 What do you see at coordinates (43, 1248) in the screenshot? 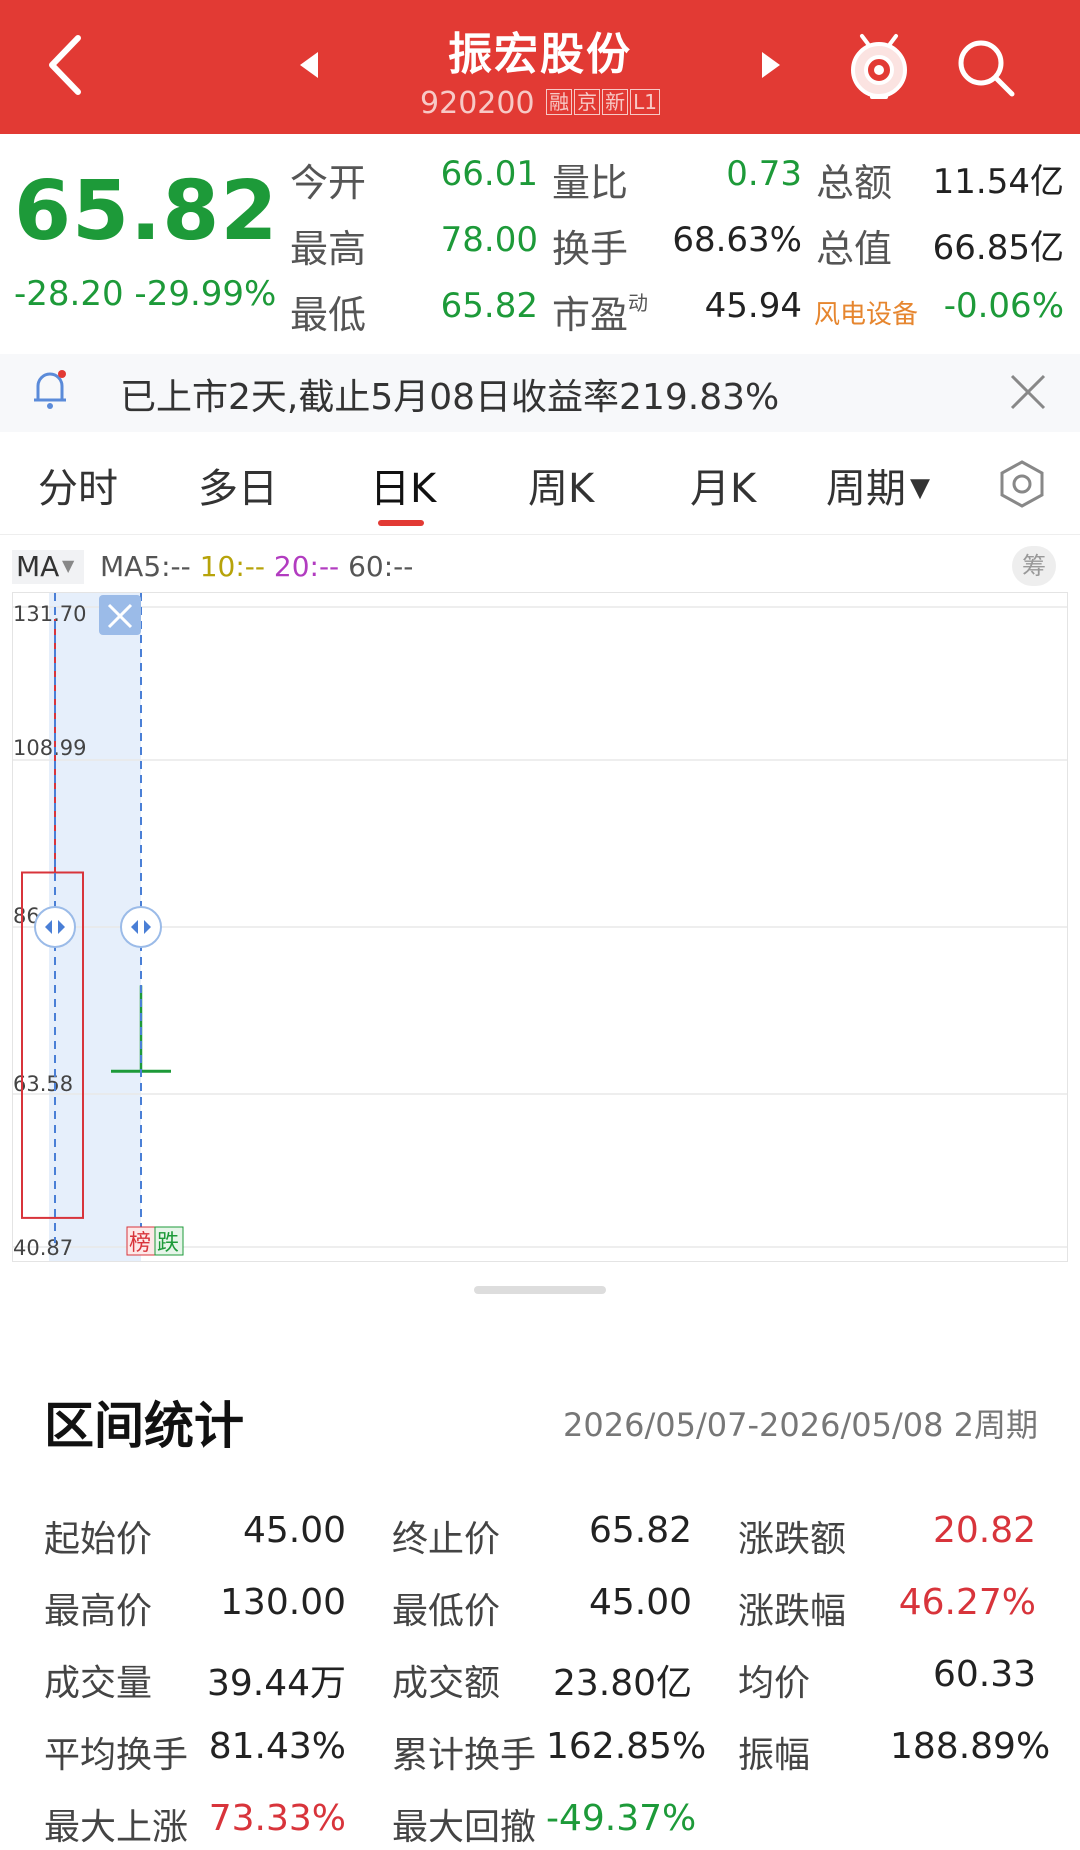
I see `y-tick-label: 40.87` at bounding box center [43, 1248].